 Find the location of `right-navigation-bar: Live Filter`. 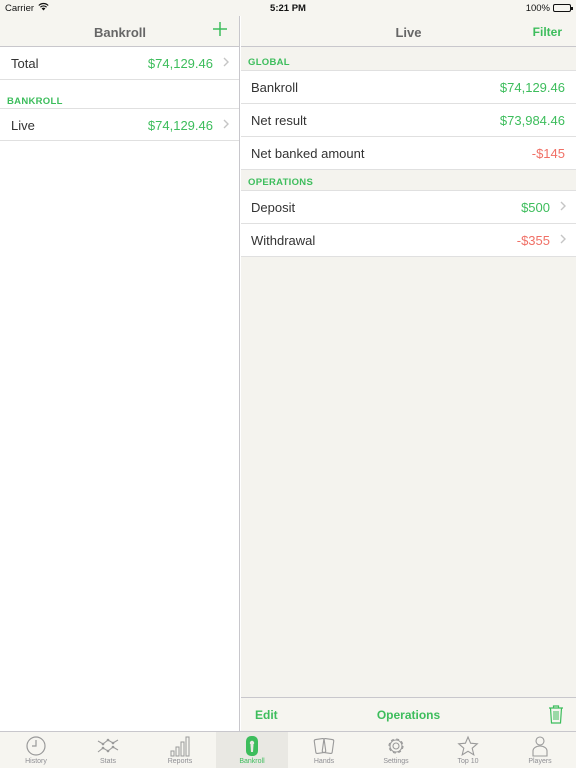

right-navigation-bar: Live Filter is located at coordinates (408, 31).